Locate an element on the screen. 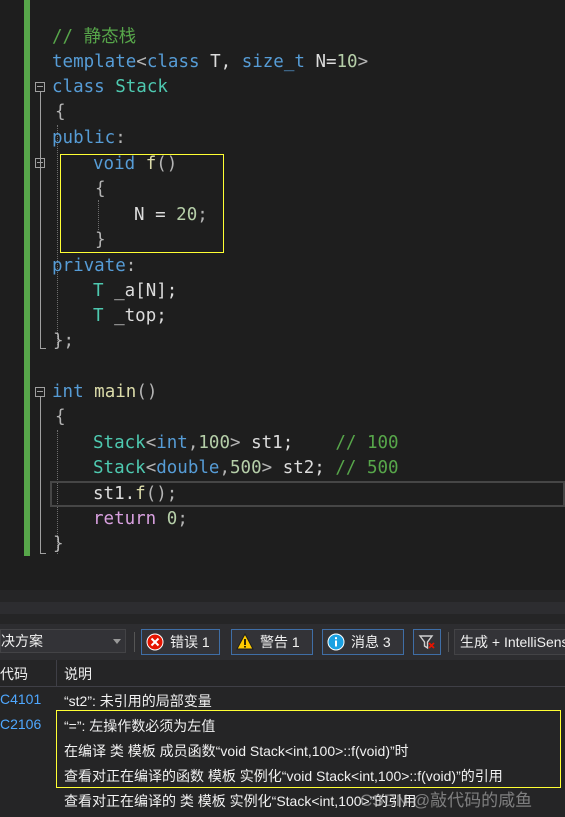  code-line-3: class Stack is located at coordinates (110, 87).